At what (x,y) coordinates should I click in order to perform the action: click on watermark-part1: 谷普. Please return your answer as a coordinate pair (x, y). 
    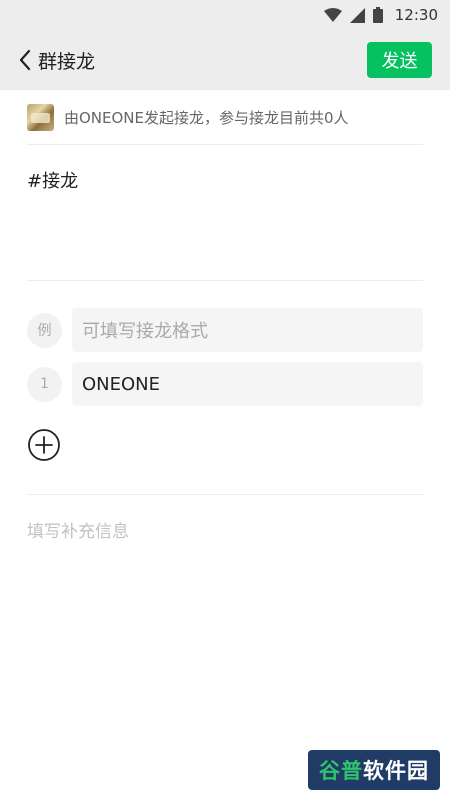
    Looking at the image, I should click on (341, 771).